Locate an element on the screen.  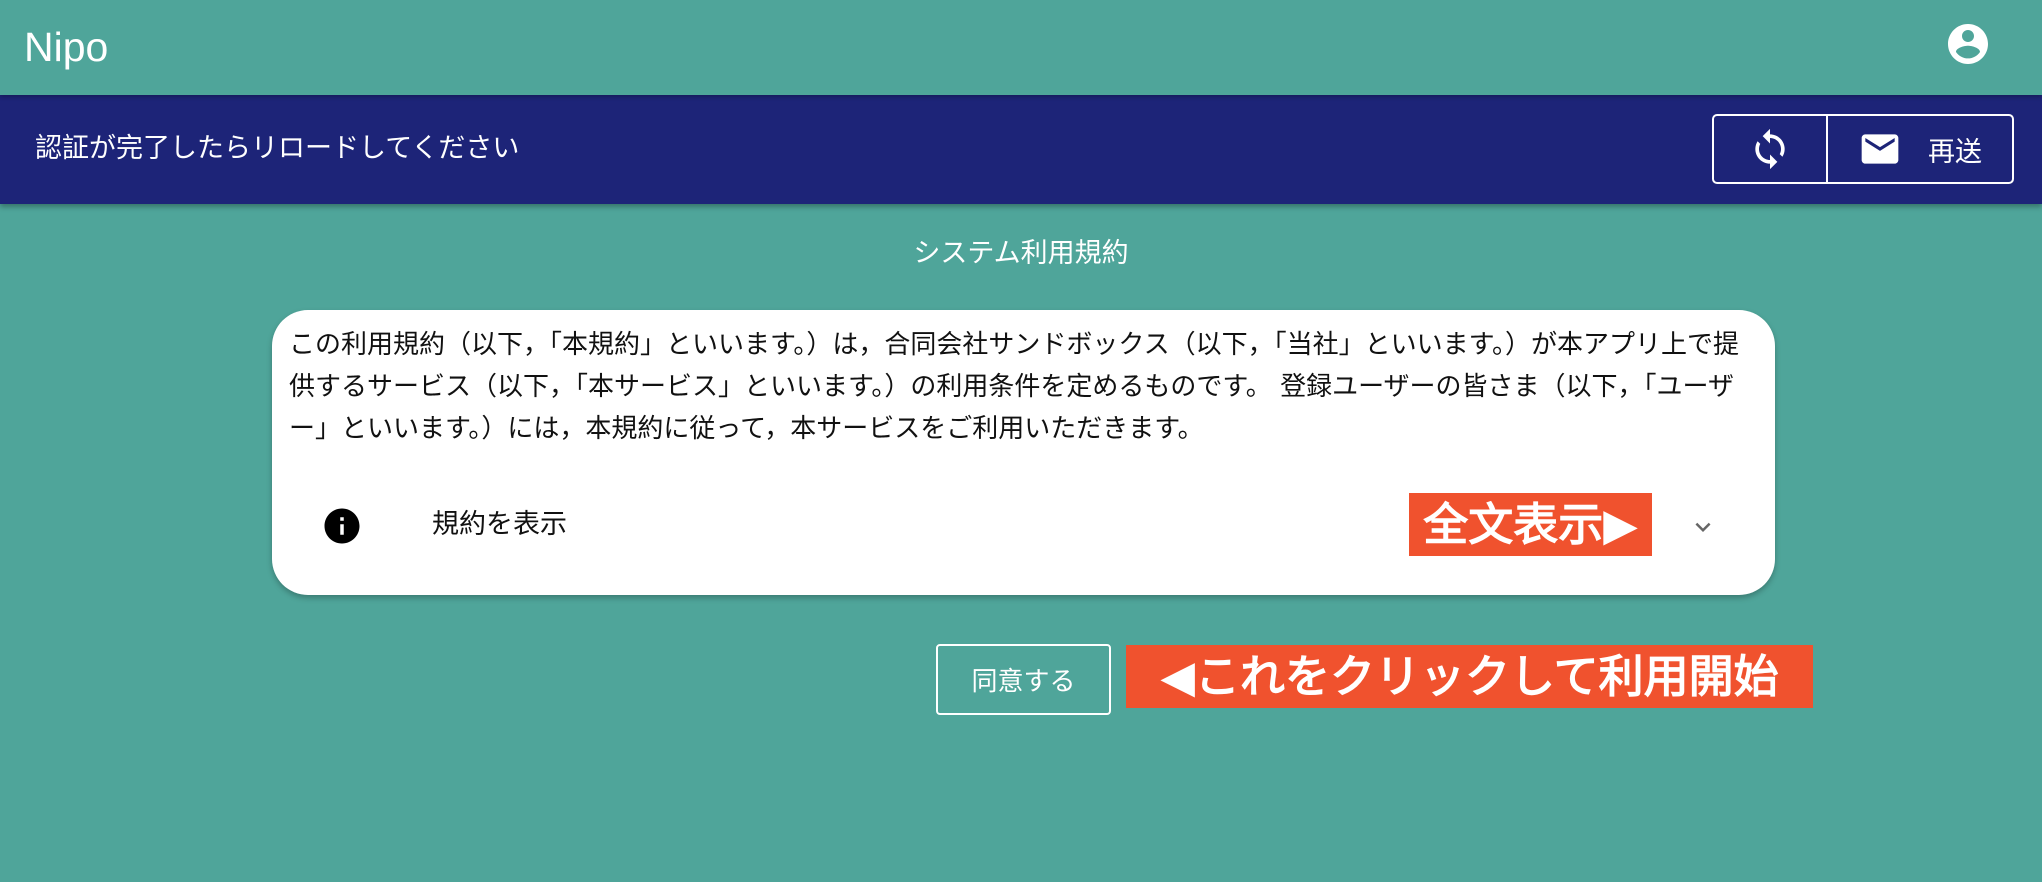
app-title: Nipo is located at coordinates (66, 47).